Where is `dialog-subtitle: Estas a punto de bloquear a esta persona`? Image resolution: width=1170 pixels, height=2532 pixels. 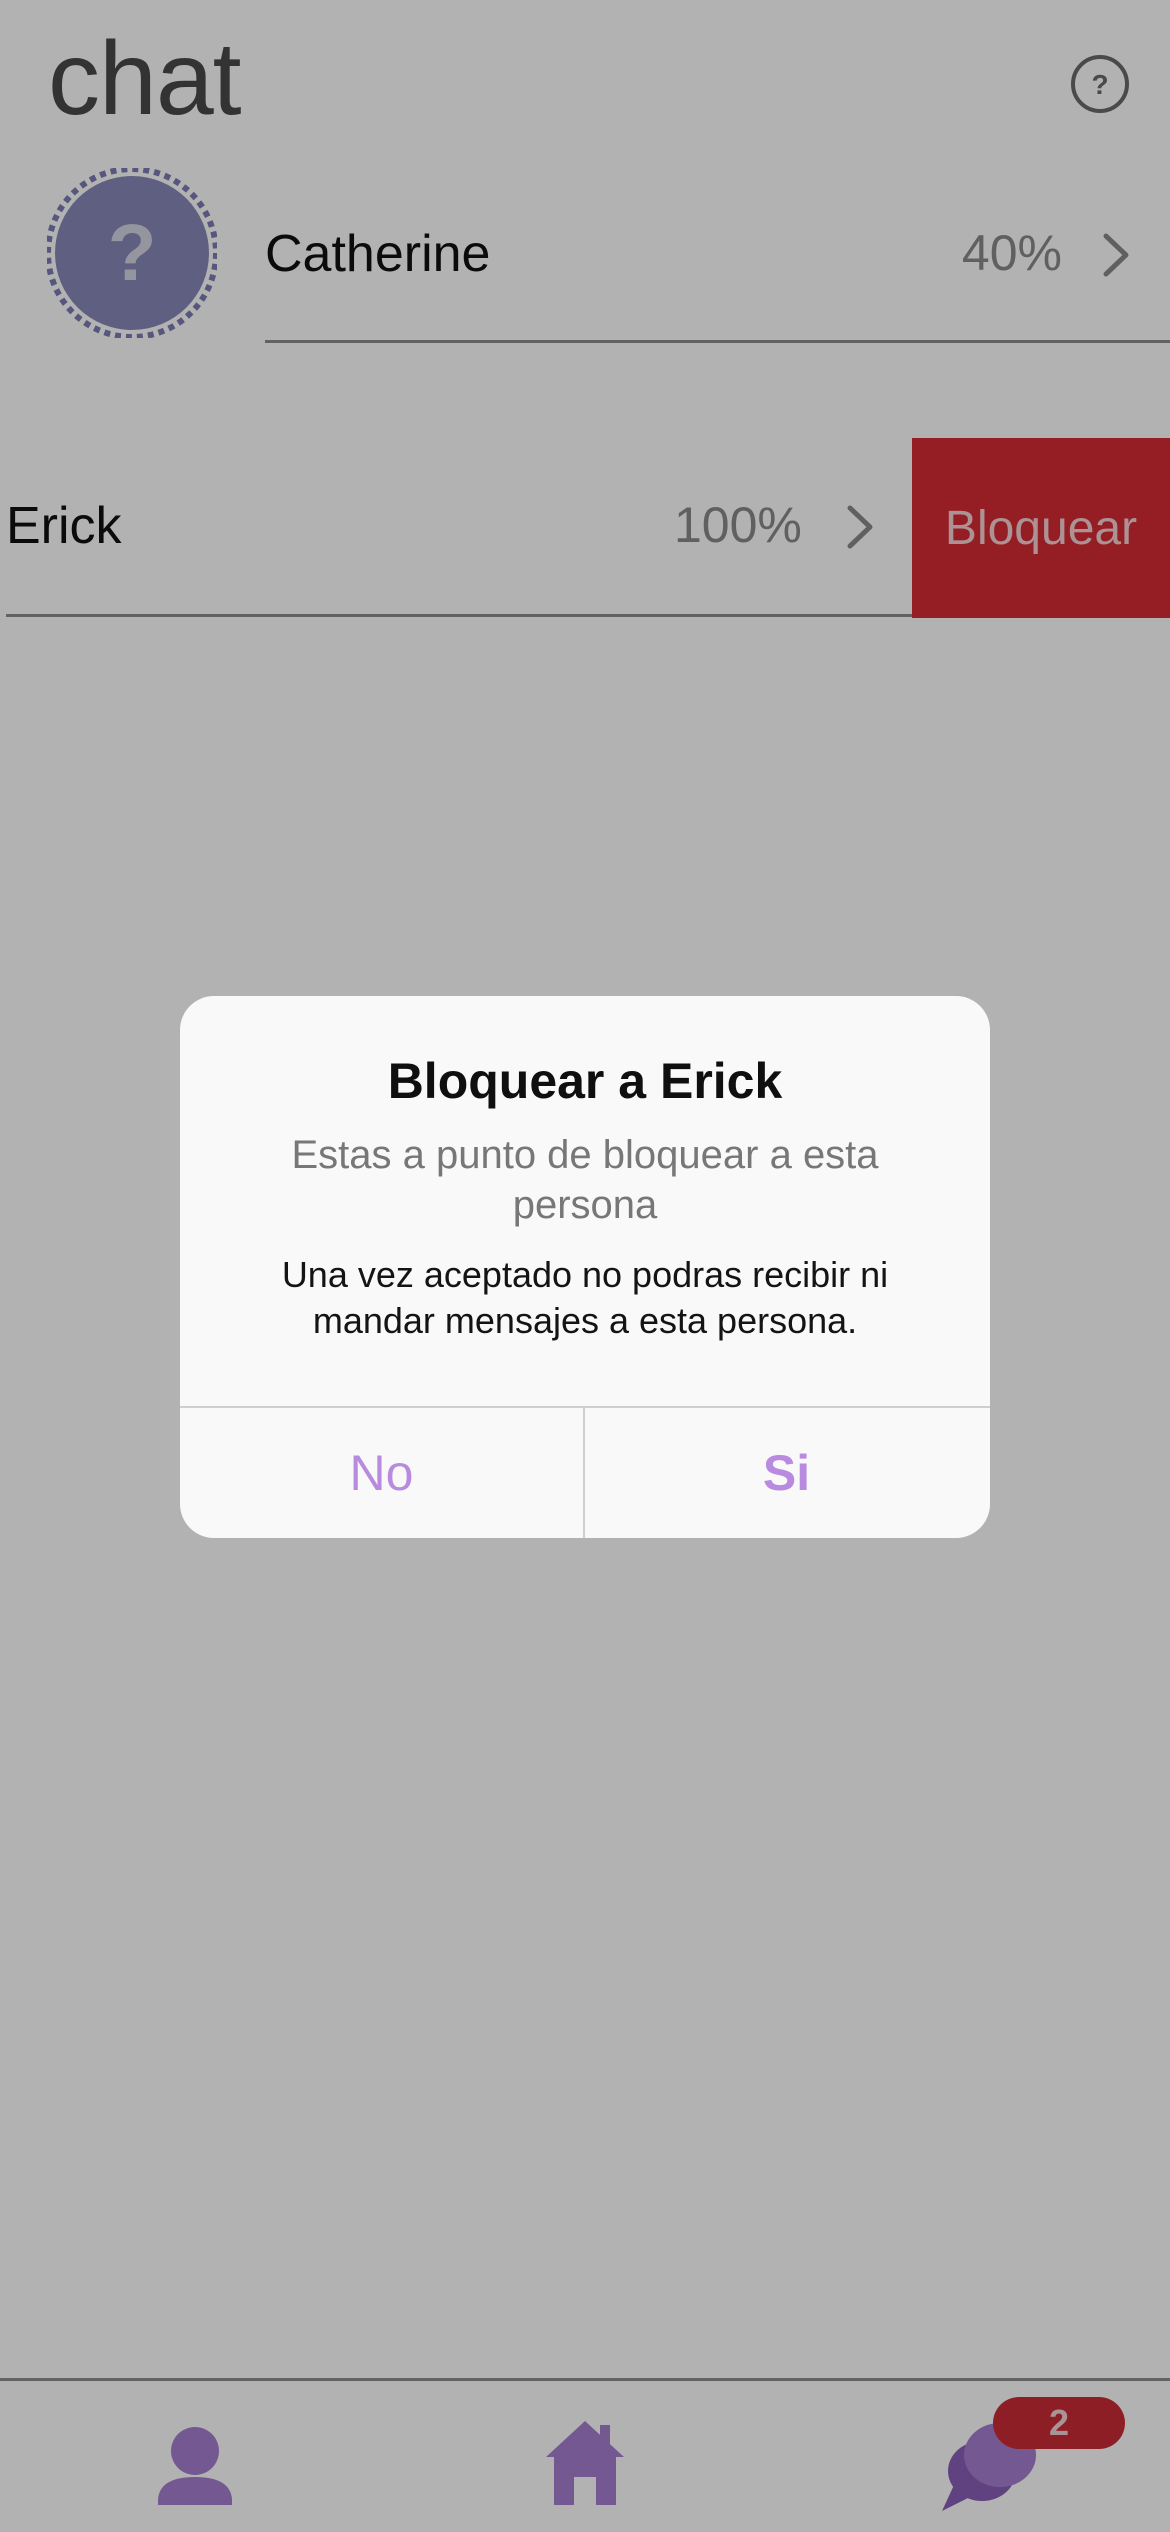
dialog-subtitle: Estas a punto de bloquear a esta persona is located at coordinates (585, 1180).